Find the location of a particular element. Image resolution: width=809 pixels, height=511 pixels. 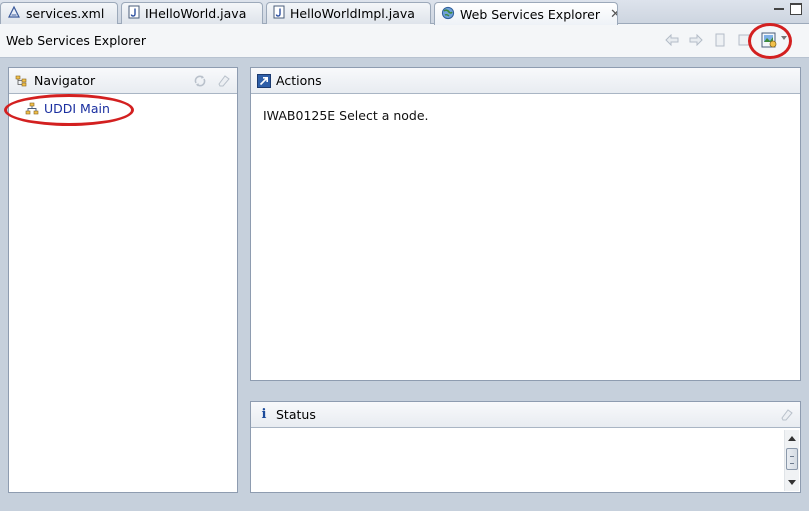

tab-ihelloworld-java: IHelloWorld.java is located at coordinates (192, 13).